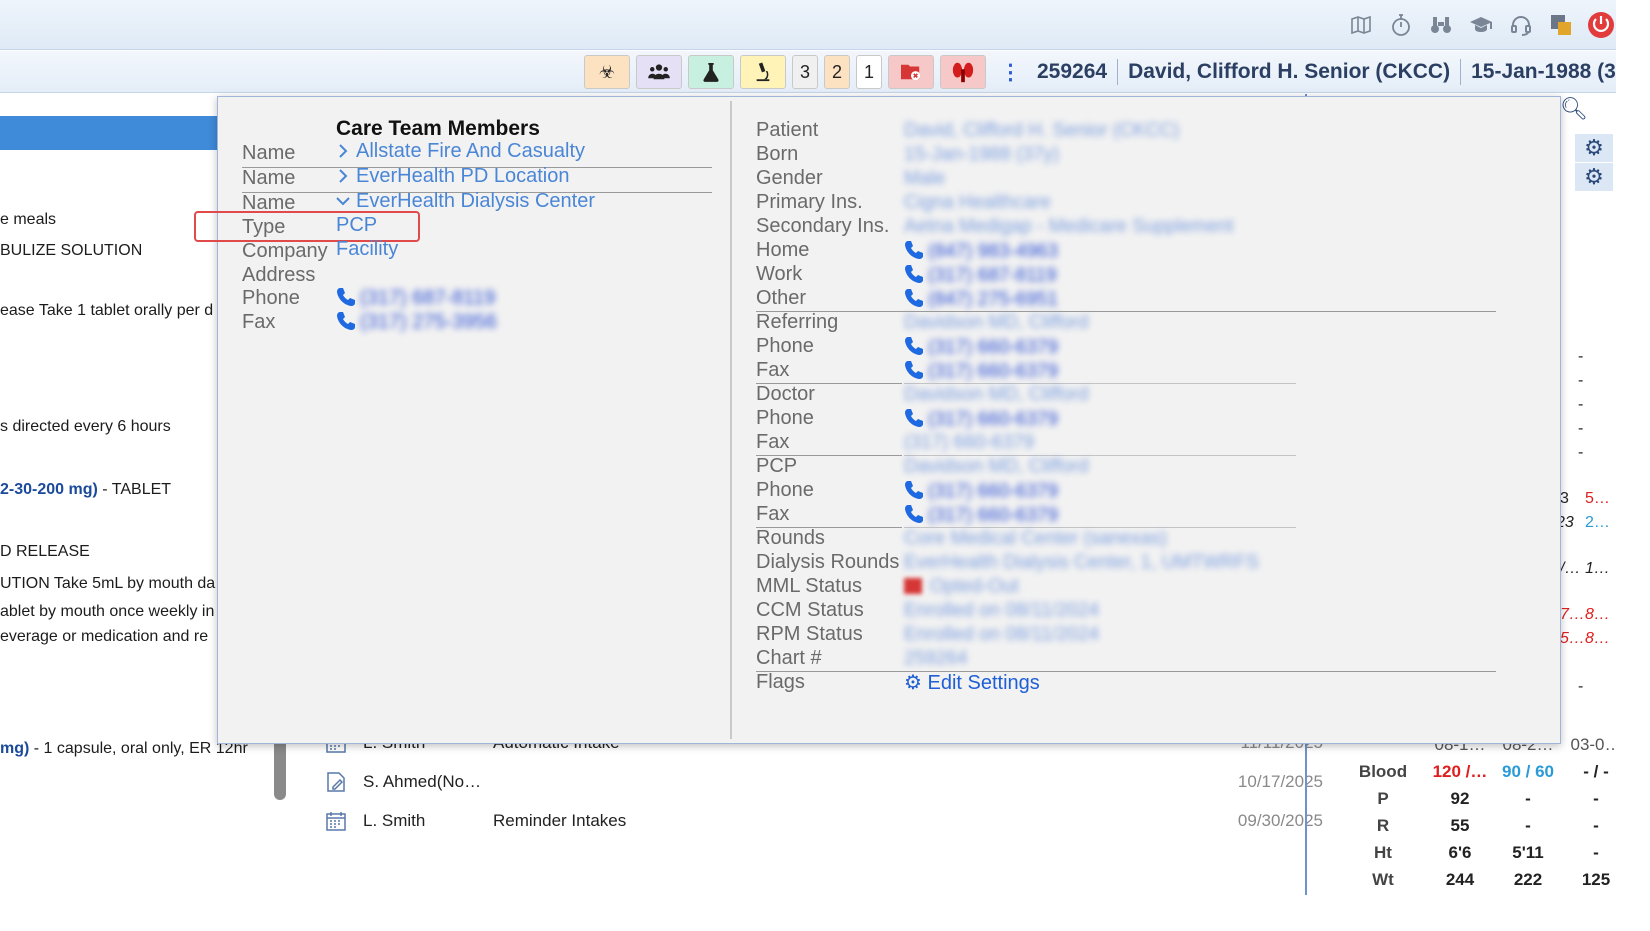  What do you see at coordinates (49, 489) in the screenshot?
I see `med-name: 2-30-200 mg)` at bounding box center [49, 489].